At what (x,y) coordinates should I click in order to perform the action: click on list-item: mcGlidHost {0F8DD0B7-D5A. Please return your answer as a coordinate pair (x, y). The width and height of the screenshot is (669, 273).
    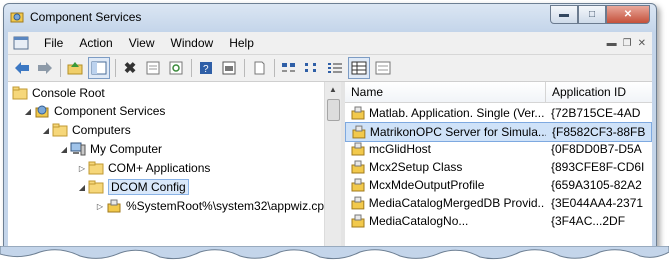
    Looking at the image, I should click on (498, 149).